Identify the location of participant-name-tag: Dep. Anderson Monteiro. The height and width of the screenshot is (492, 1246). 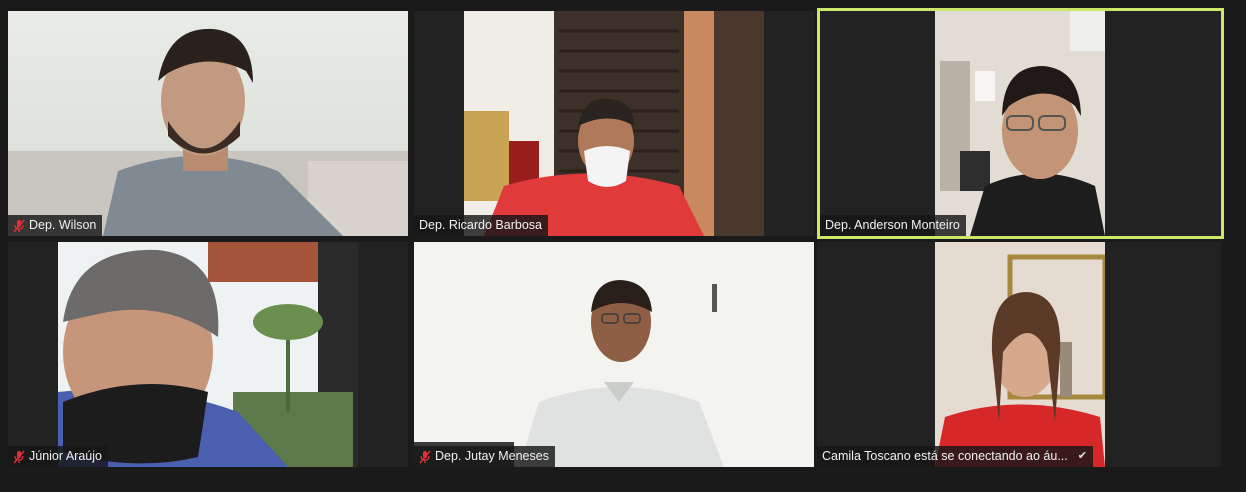
(893, 225).